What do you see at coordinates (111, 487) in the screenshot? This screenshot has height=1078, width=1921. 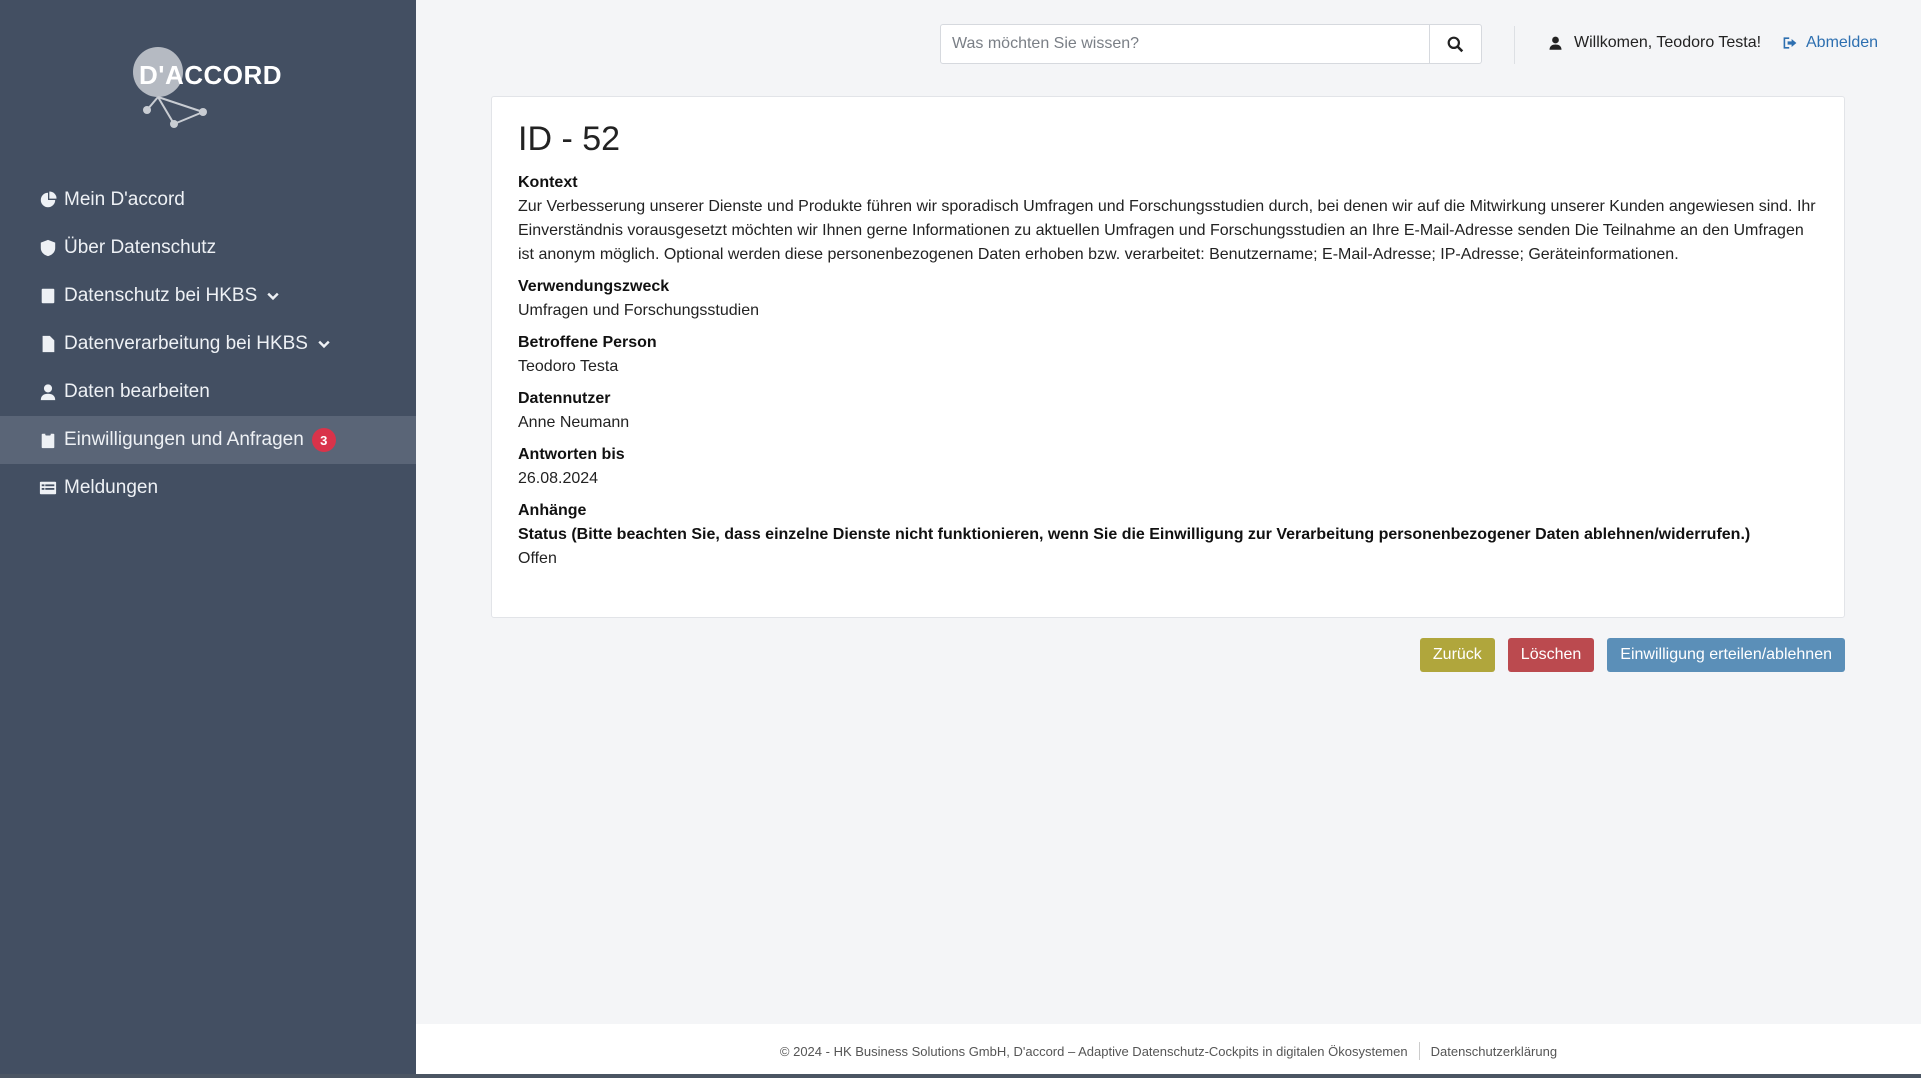 I see `sidebar-item-label: Meldungen` at bounding box center [111, 487].